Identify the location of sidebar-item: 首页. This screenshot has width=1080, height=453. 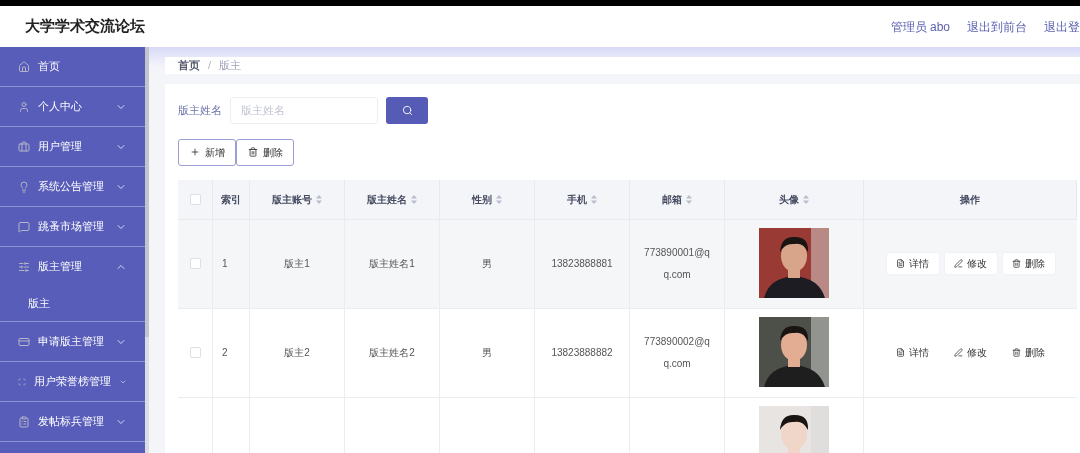
(72, 66).